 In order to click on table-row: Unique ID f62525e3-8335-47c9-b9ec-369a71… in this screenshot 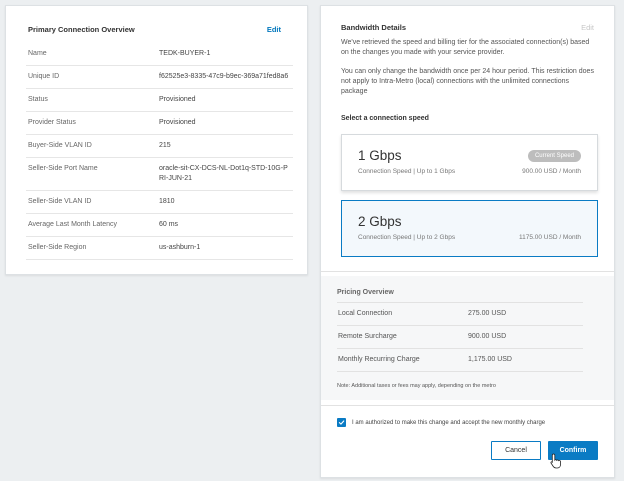, I will do `click(159, 77)`.